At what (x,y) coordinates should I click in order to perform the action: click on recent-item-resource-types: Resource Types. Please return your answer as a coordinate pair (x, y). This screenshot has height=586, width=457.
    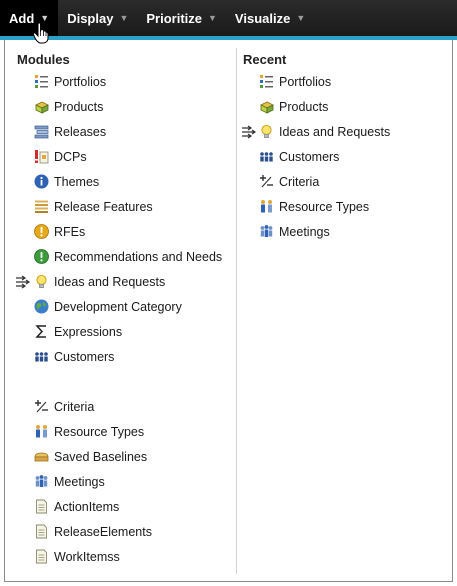
    Looking at the image, I should click on (345, 206).